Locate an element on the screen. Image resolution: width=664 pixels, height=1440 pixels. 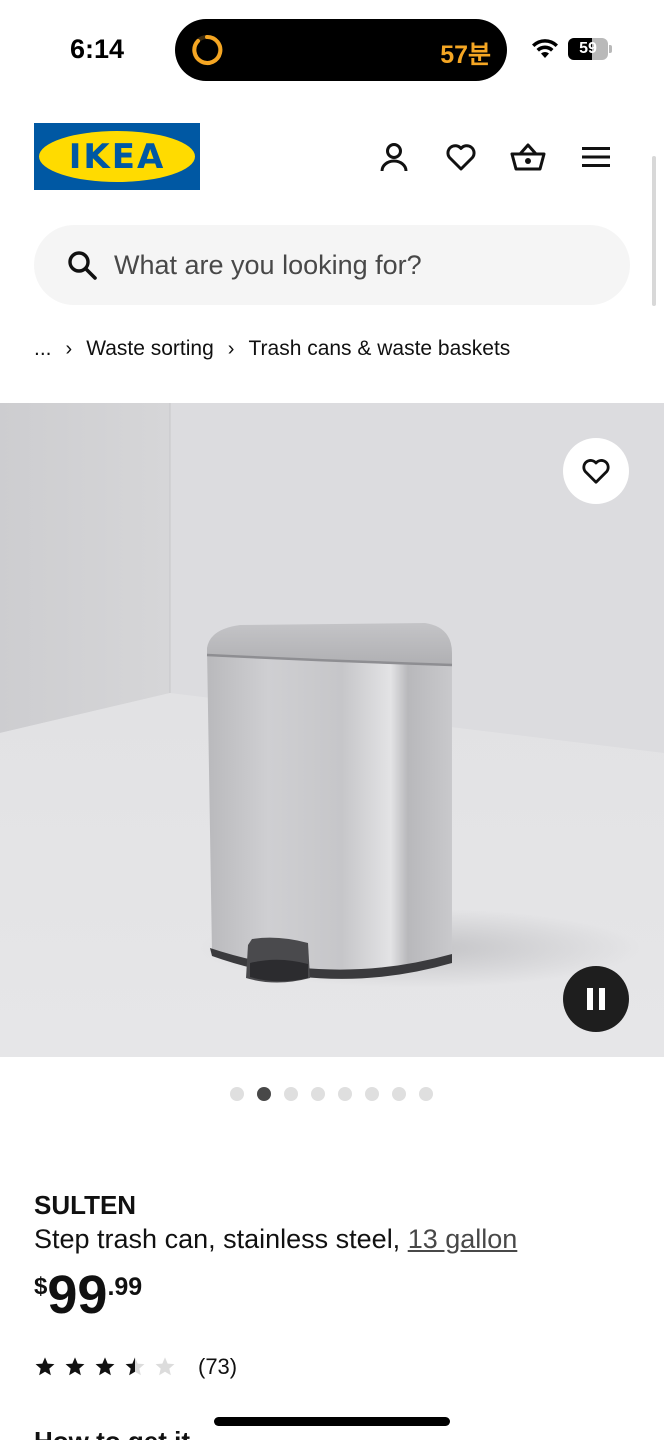
account-icon is located at coordinates (394, 157).